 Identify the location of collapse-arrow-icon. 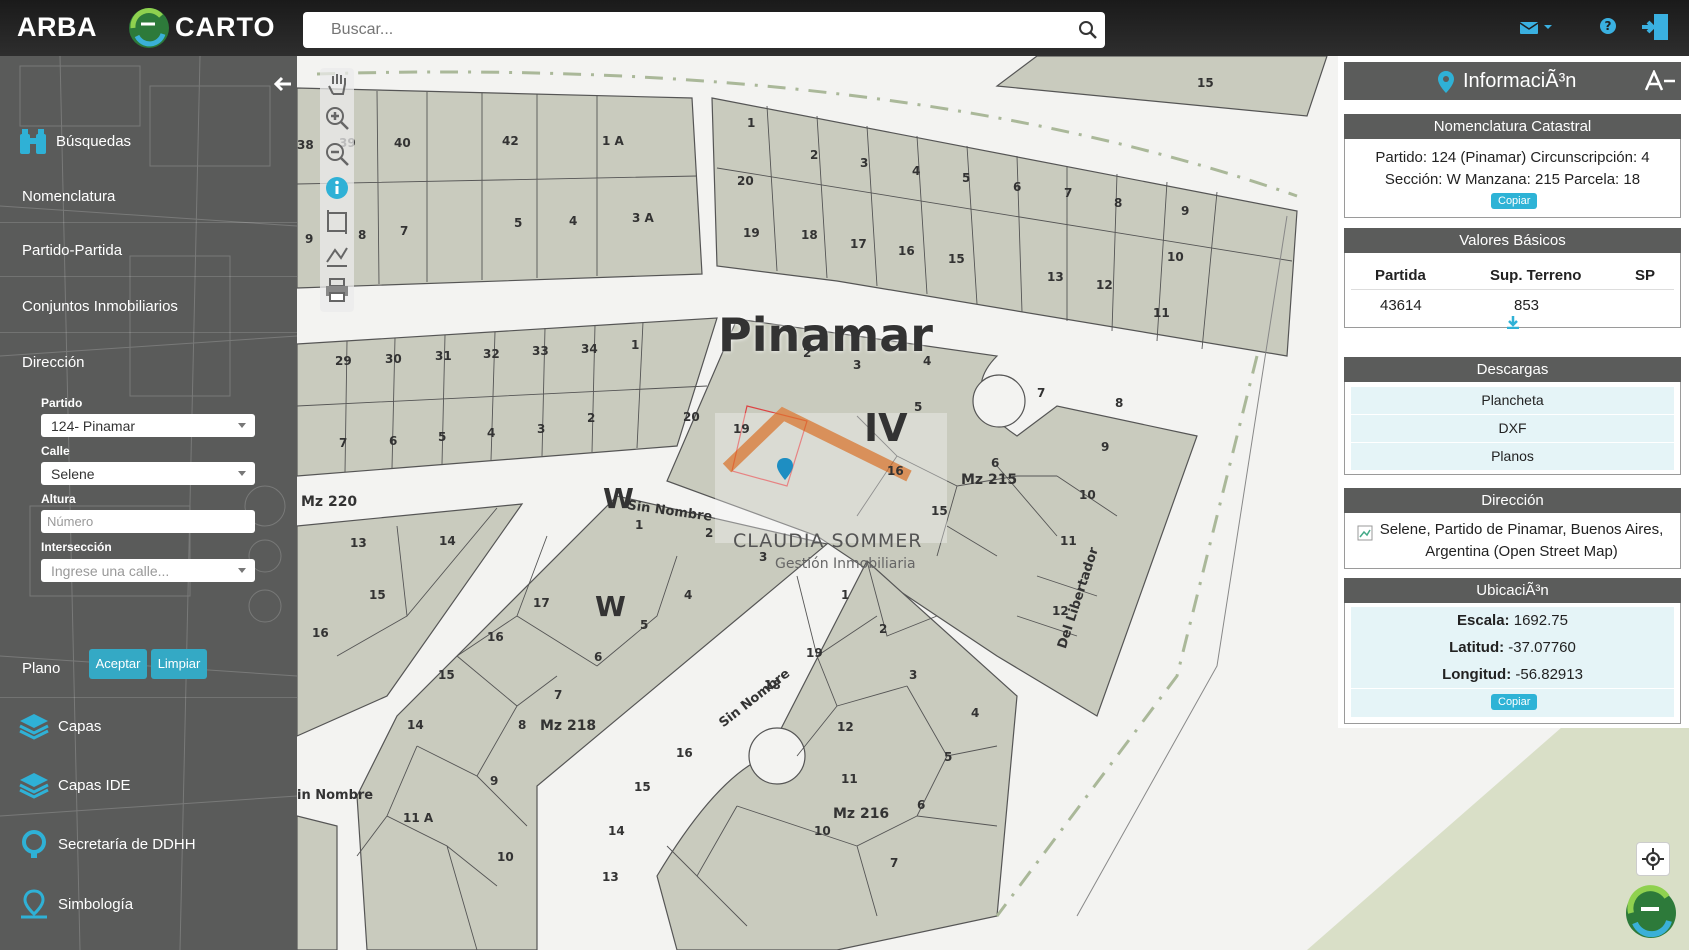
(283, 84).